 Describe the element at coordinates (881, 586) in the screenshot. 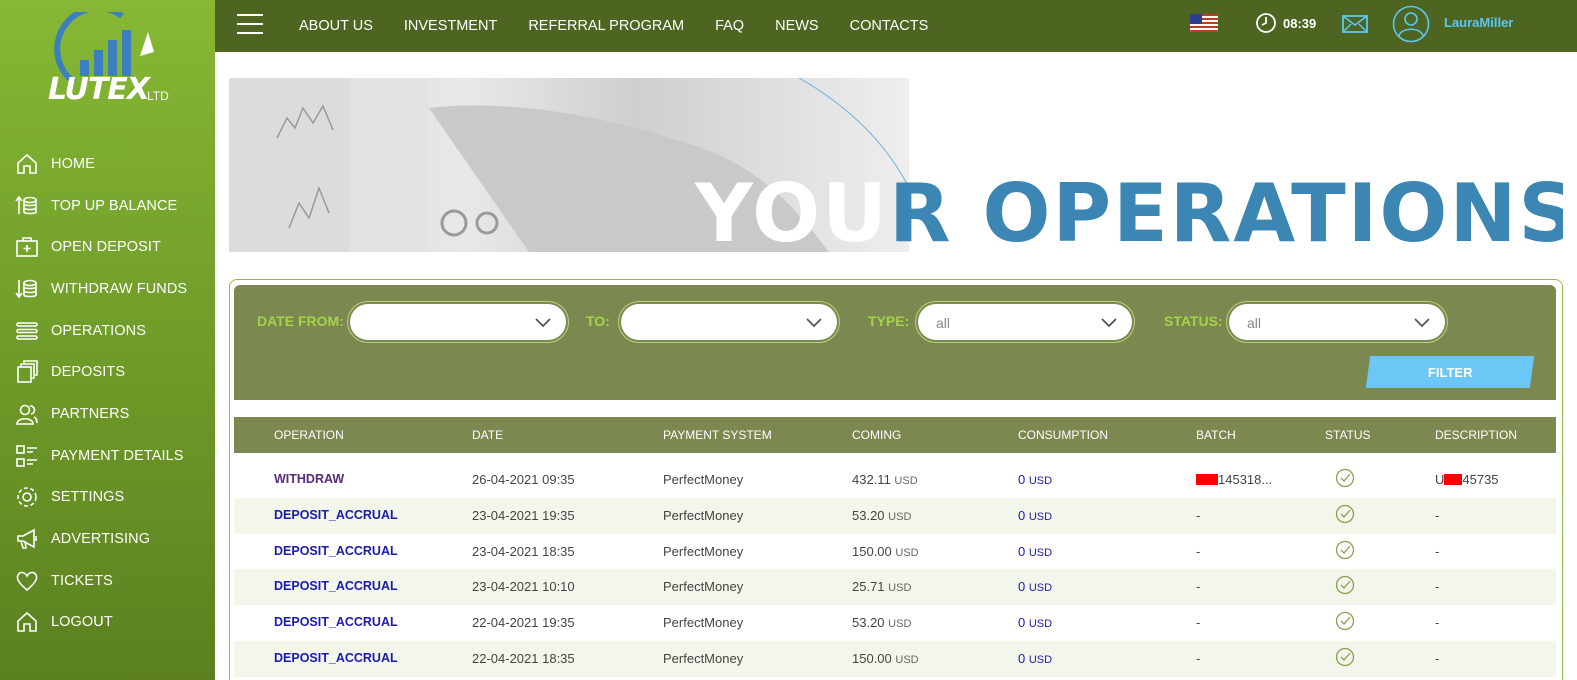

I see `coming-amount: 25.71 USD` at that location.